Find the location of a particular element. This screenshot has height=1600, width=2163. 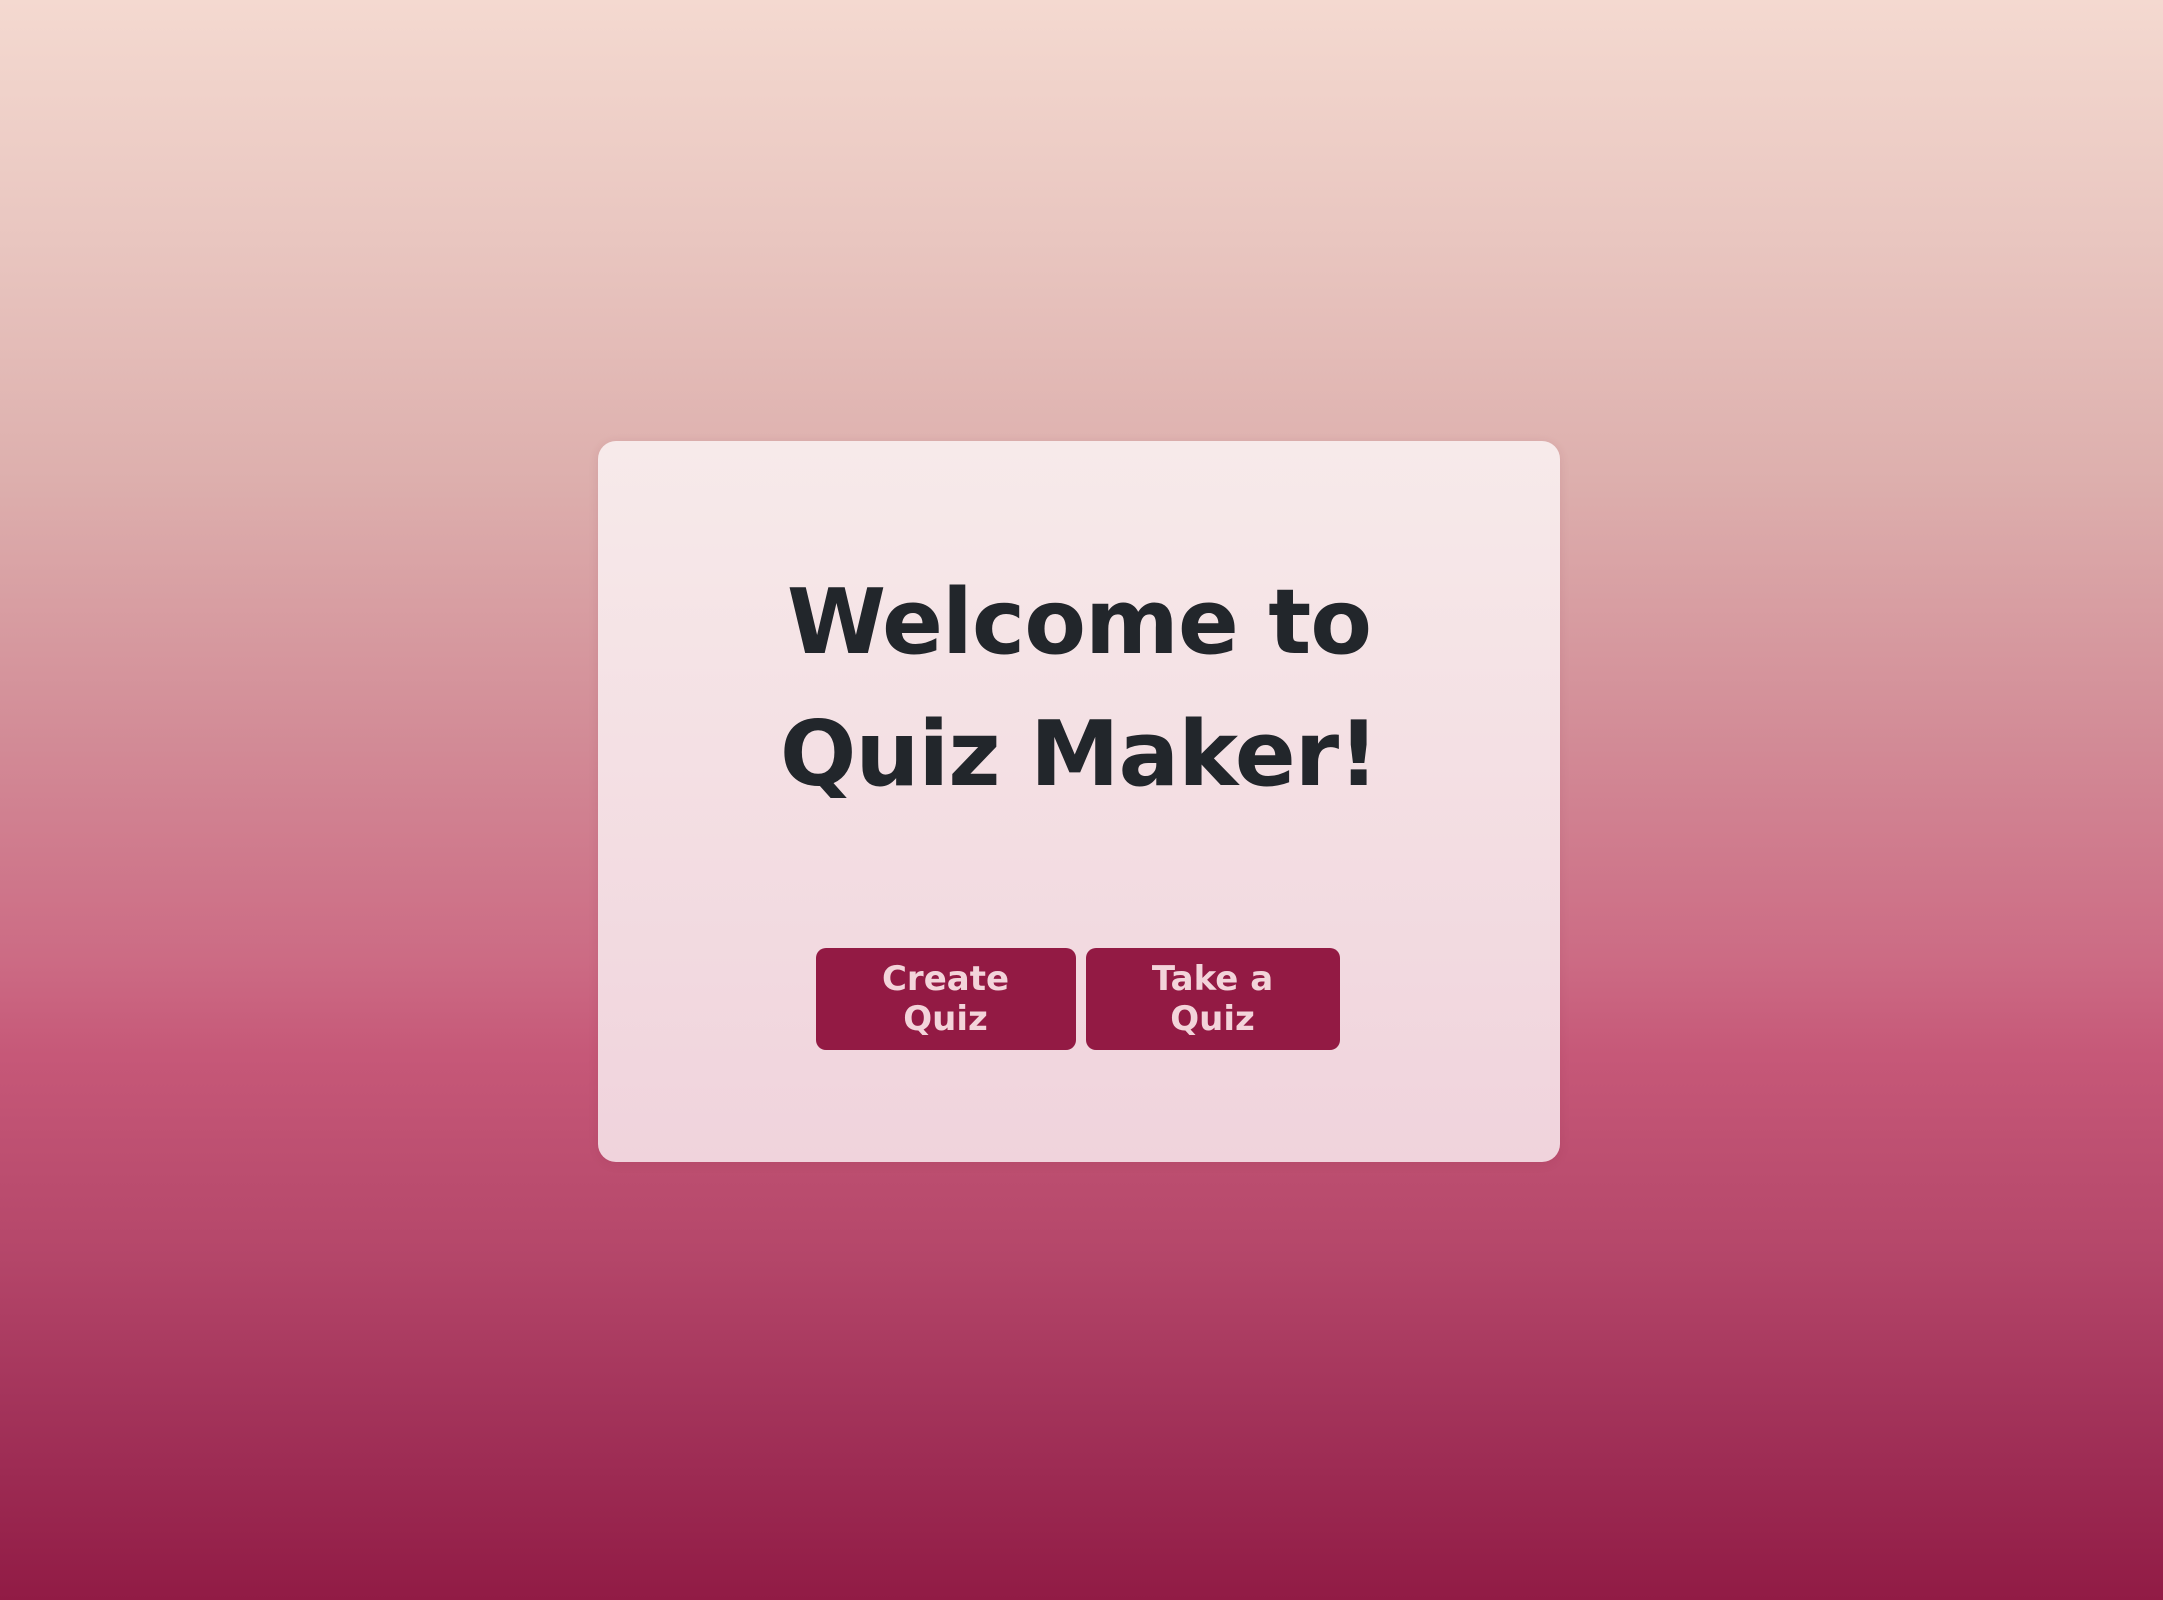

take-quiz-button: Take a Quiz is located at coordinates (1212, 999).